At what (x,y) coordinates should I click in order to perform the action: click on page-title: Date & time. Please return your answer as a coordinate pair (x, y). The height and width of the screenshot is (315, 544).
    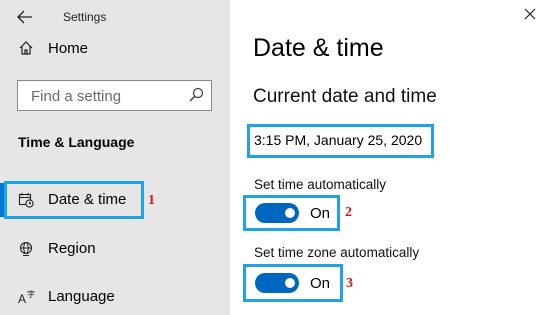
    Looking at the image, I should click on (318, 48).